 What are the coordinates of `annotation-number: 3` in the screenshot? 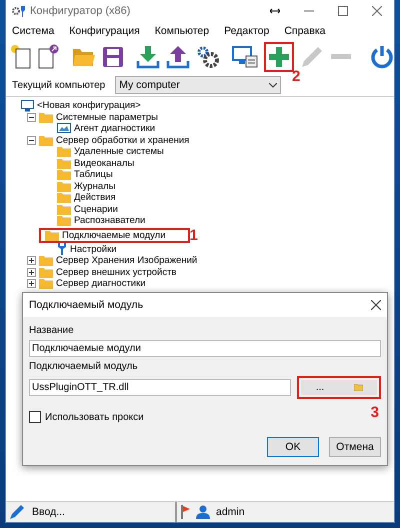 It's located at (374, 412).